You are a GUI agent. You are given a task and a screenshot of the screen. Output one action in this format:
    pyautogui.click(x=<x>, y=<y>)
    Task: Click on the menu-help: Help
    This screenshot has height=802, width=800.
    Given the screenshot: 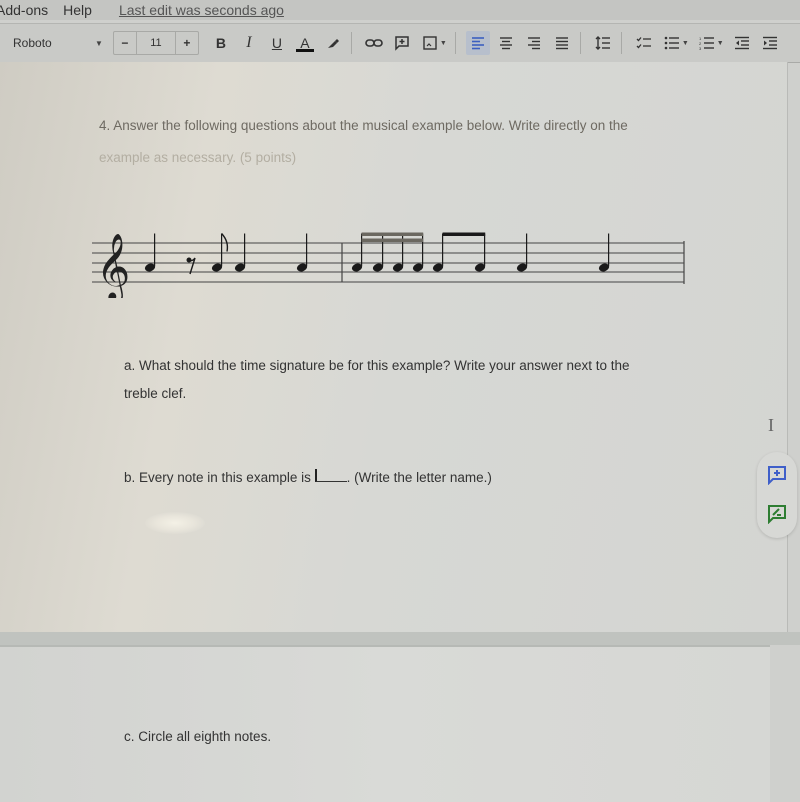 What is the action you would take?
    pyautogui.click(x=81, y=10)
    